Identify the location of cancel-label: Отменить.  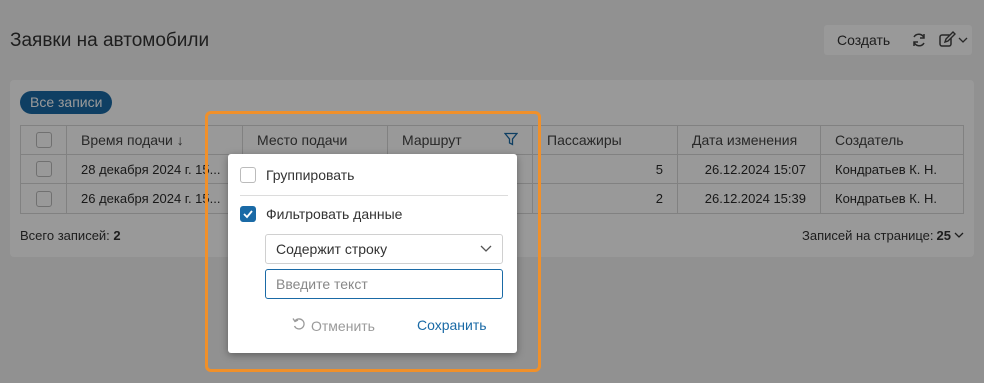
(343, 325).